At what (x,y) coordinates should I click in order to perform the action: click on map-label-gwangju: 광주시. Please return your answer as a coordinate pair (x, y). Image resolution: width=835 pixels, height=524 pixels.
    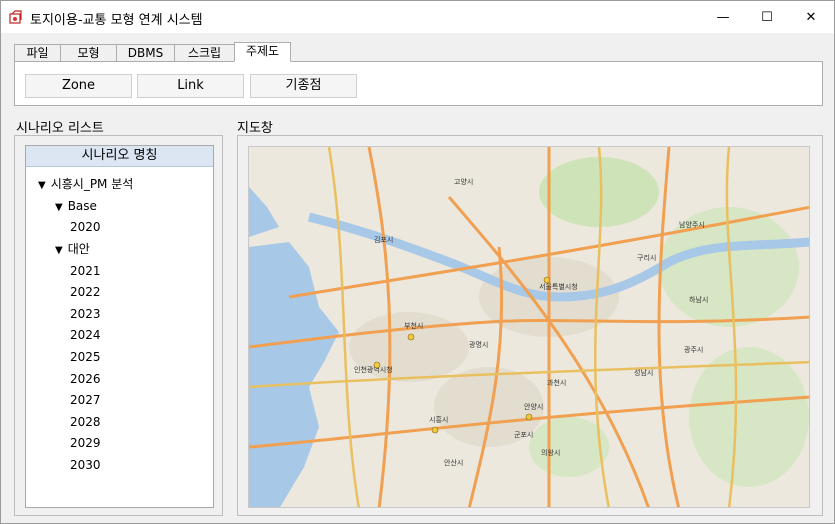
    Looking at the image, I should click on (693, 350).